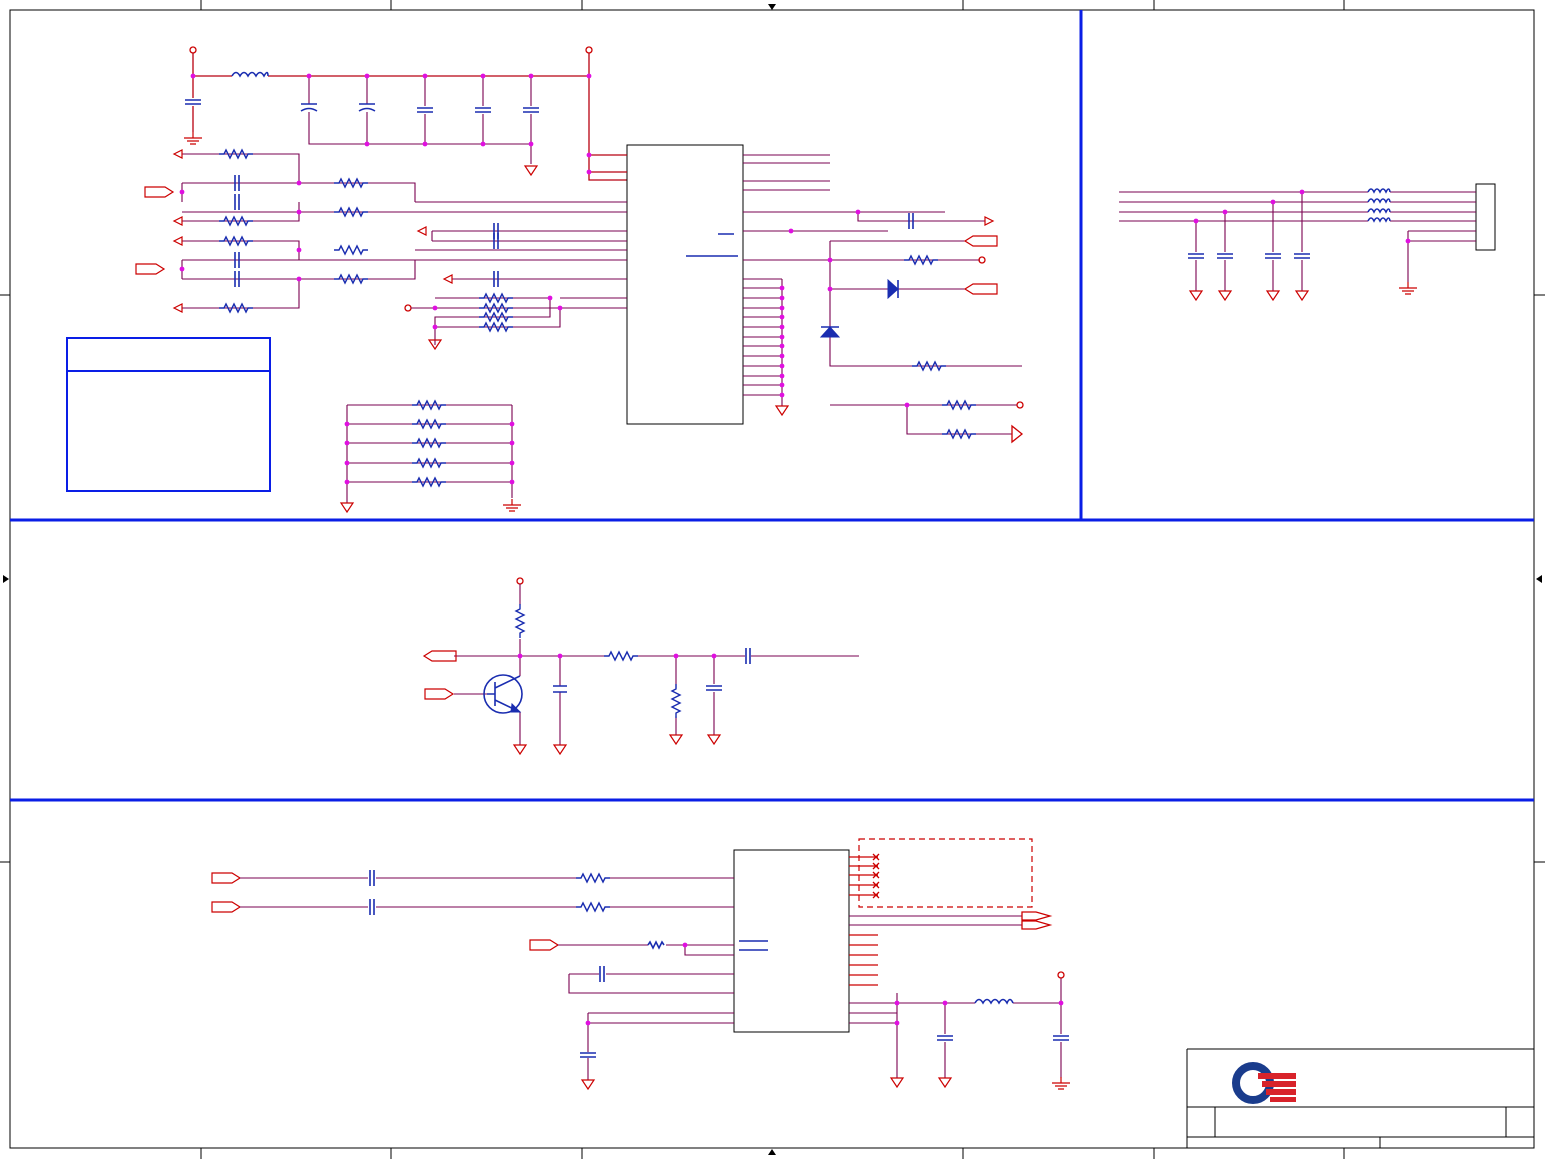 The width and height of the screenshot is (1545, 1159). What do you see at coordinates (685, 284) in the screenshot?
I see `ic-u1` at bounding box center [685, 284].